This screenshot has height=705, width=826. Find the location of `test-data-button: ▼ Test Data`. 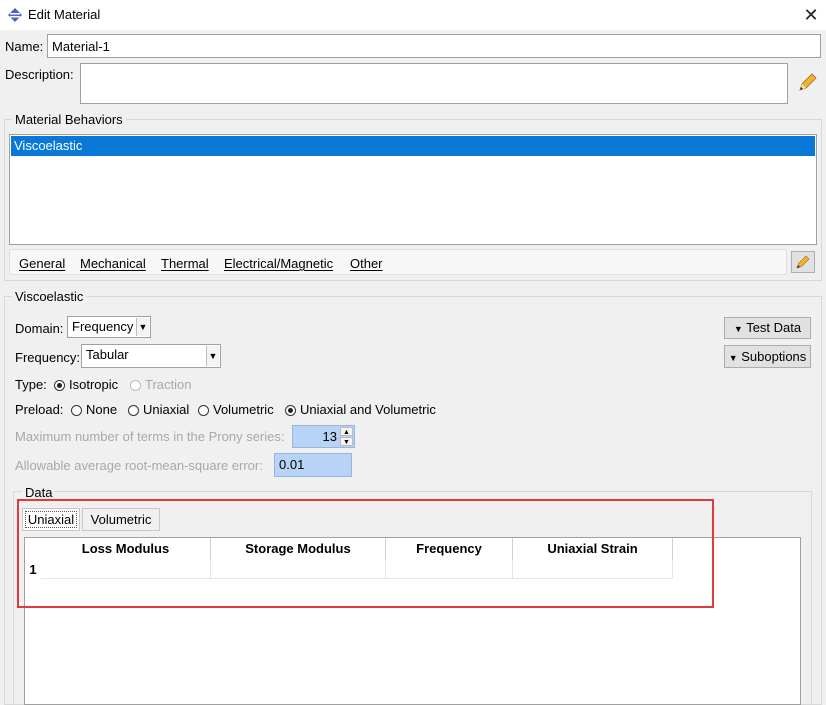

test-data-button: ▼ Test Data is located at coordinates (767, 328).